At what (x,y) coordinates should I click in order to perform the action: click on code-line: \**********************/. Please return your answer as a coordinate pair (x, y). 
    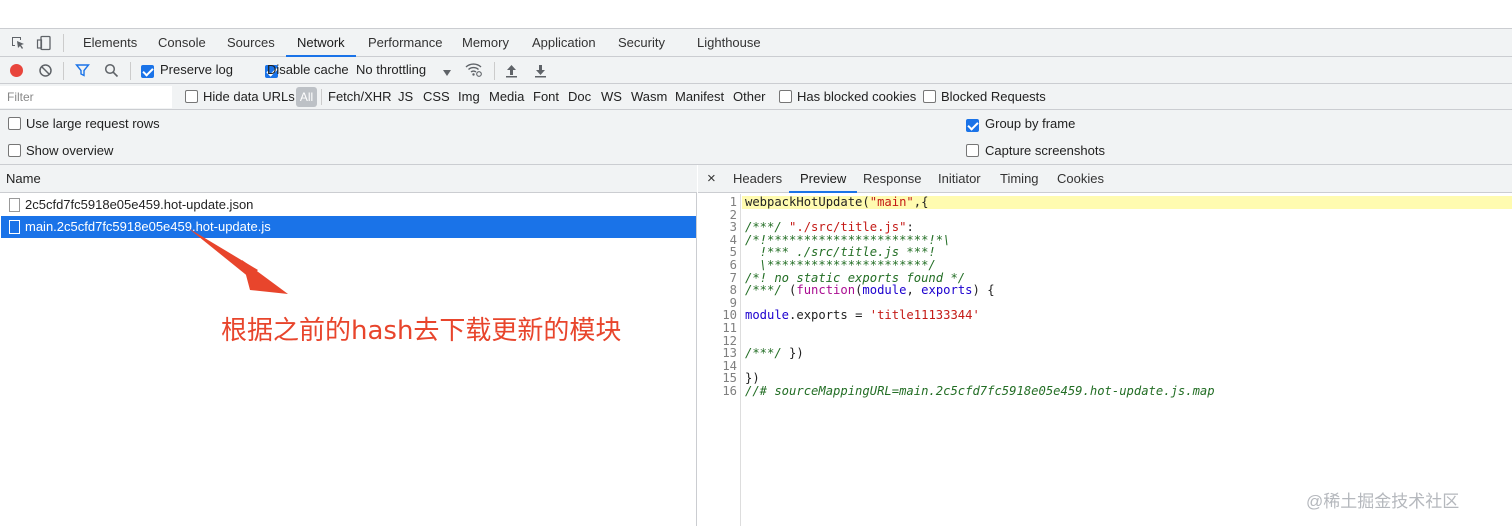
    Looking at the image, I should click on (840, 265).